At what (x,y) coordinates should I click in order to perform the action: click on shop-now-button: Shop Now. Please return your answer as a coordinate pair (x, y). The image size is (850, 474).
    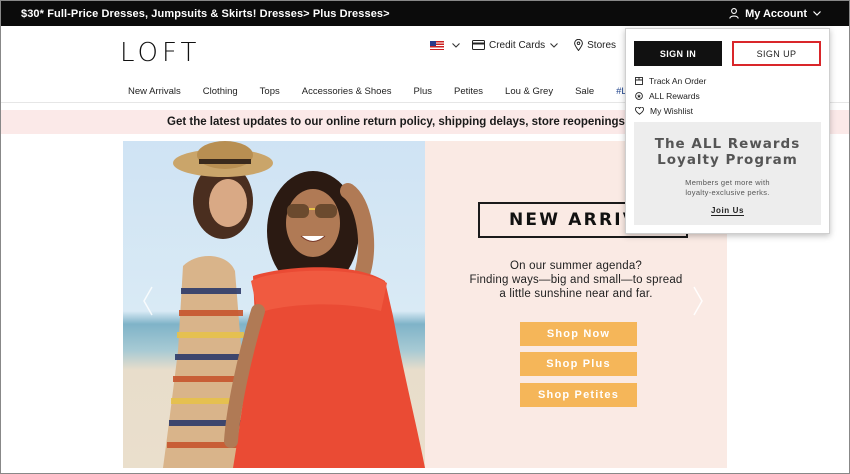
    Looking at the image, I should click on (578, 334).